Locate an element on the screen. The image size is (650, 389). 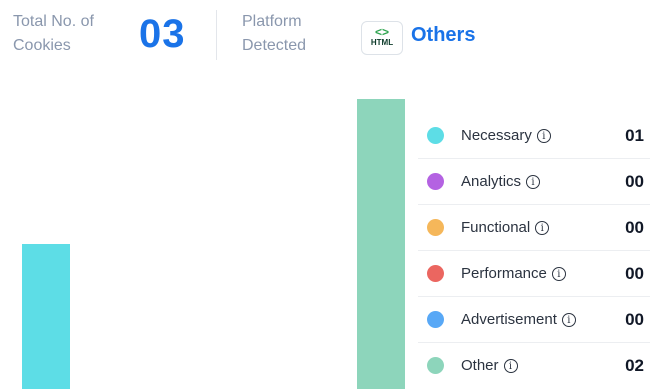
html-icon: <> HTML is located at coordinates (382, 38).